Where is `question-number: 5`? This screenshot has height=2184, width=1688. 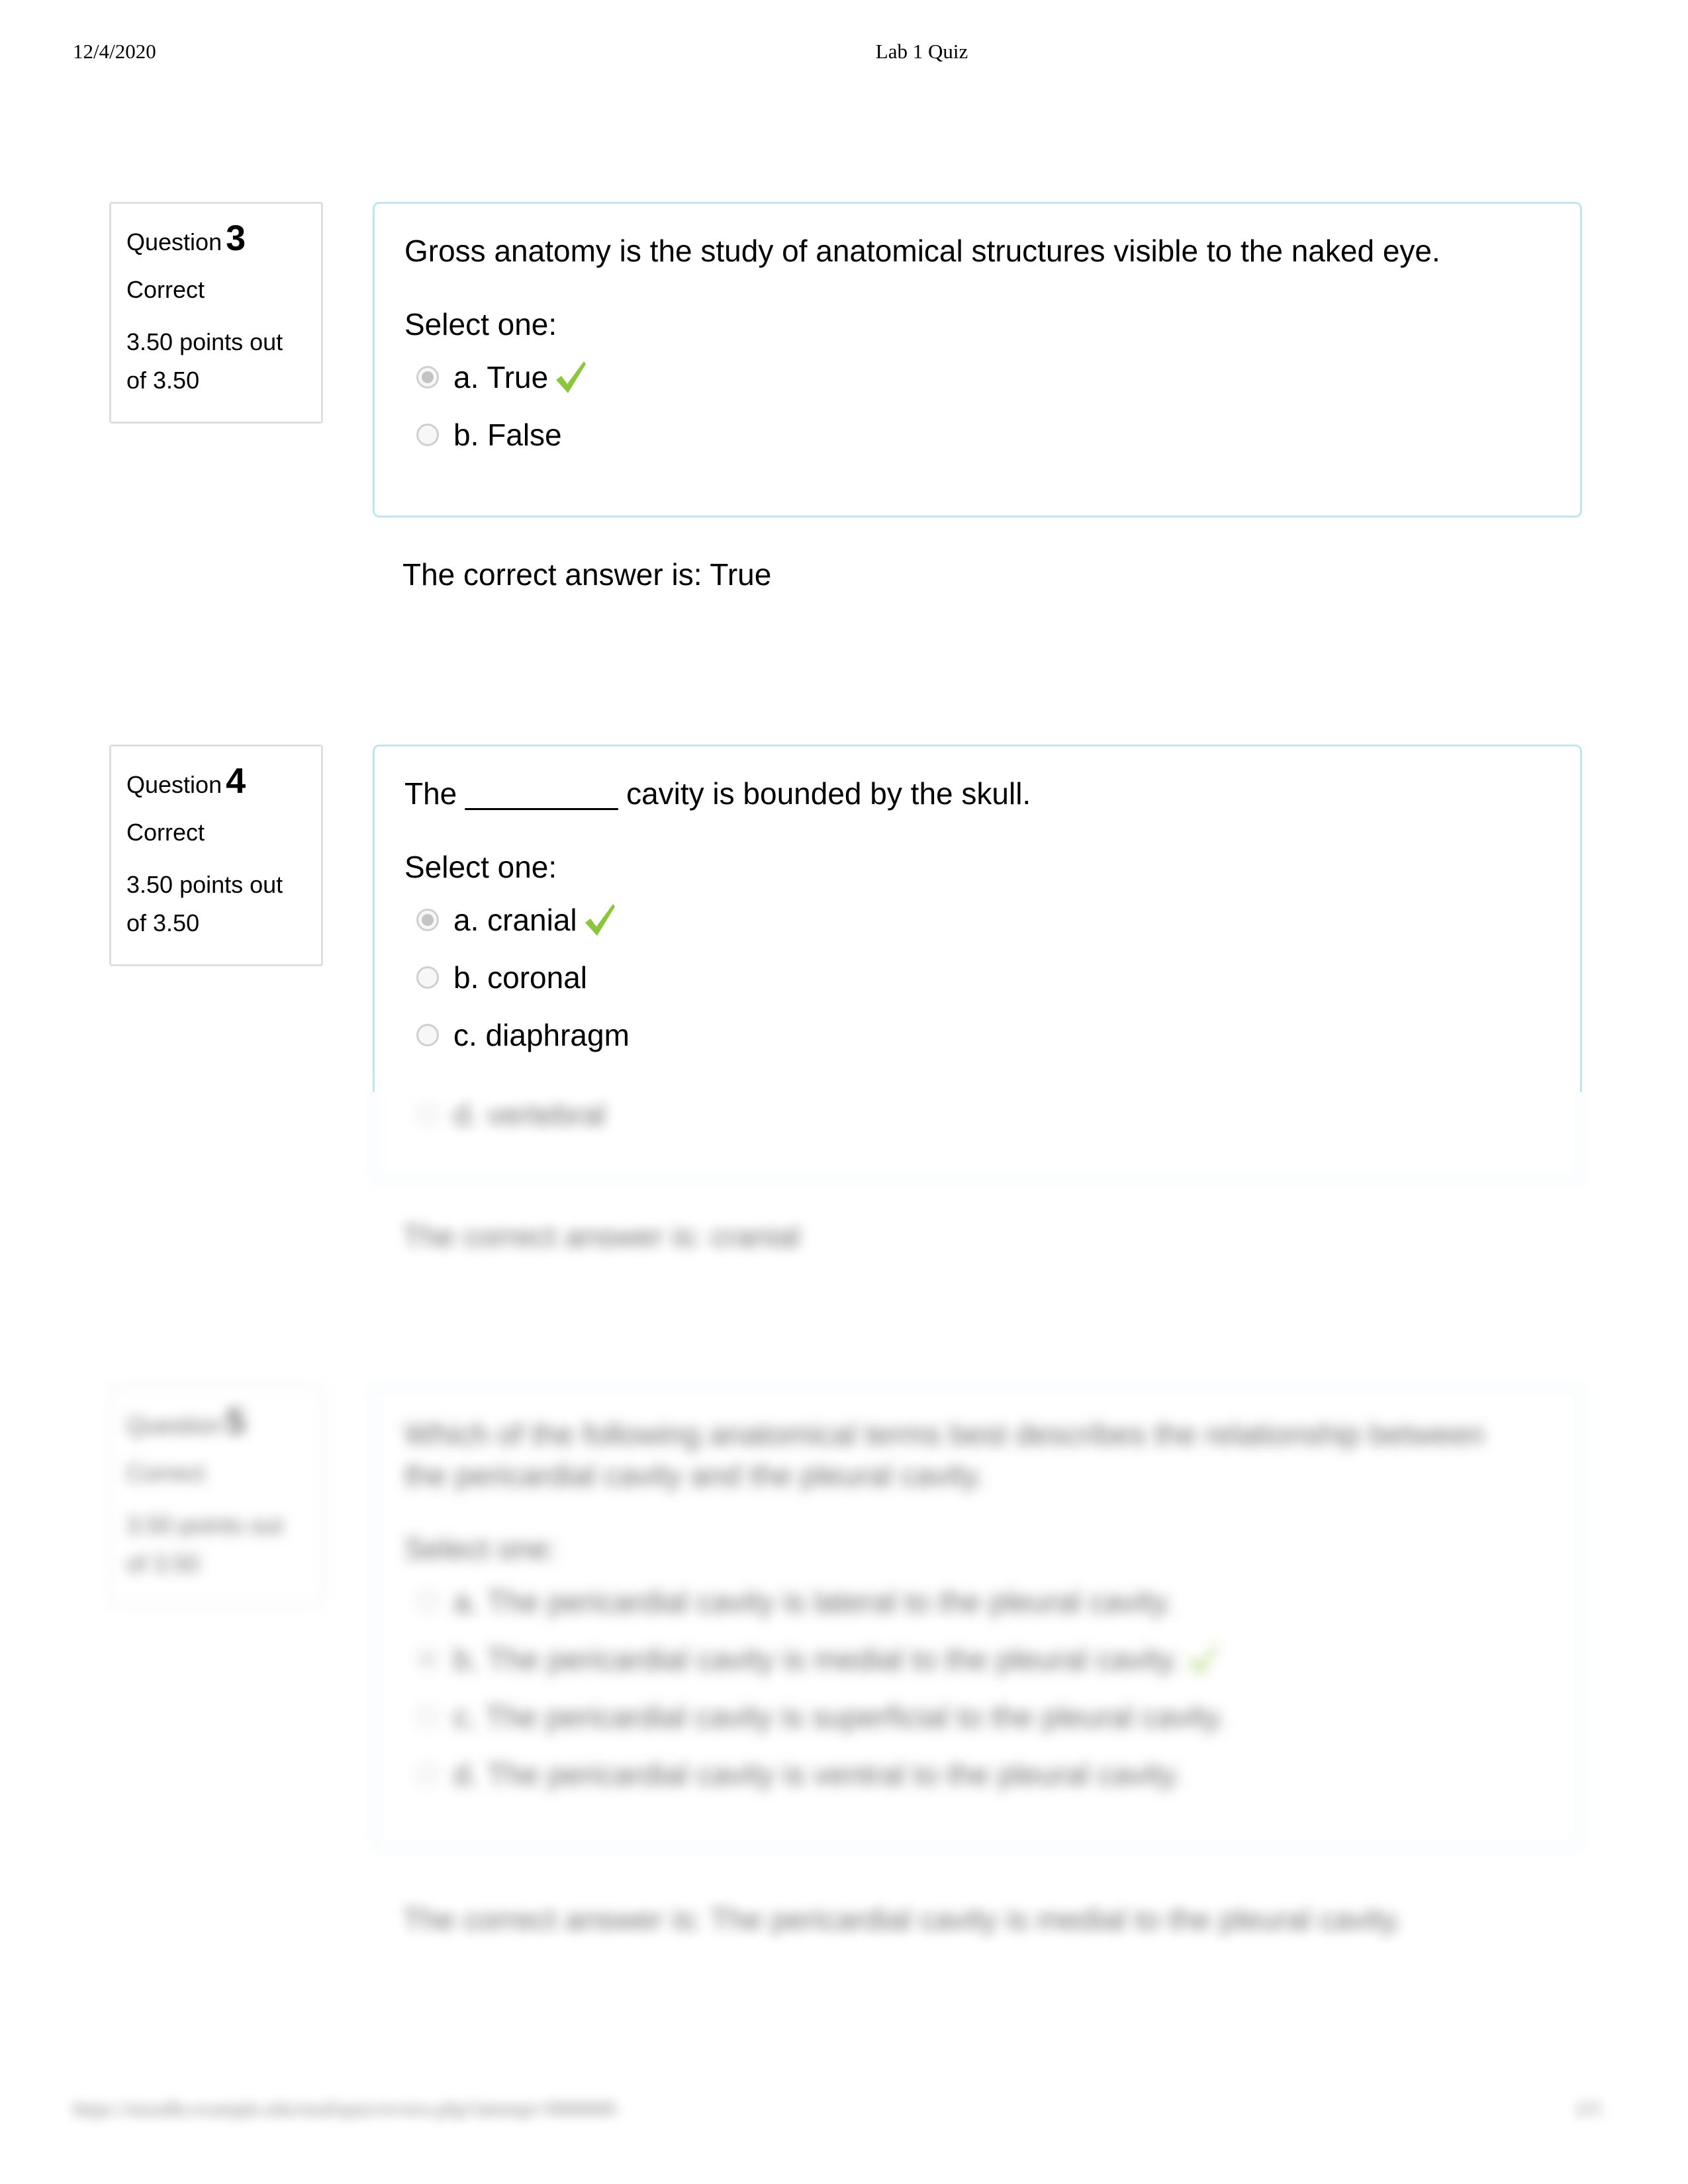 question-number: 5 is located at coordinates (236, 1422).